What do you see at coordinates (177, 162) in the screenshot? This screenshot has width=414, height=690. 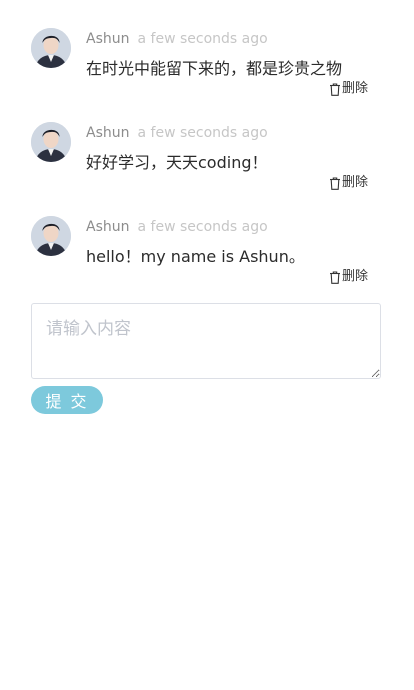 I see `comment-content: 好好学习，天天coding！` at bounding box center [177, 162].